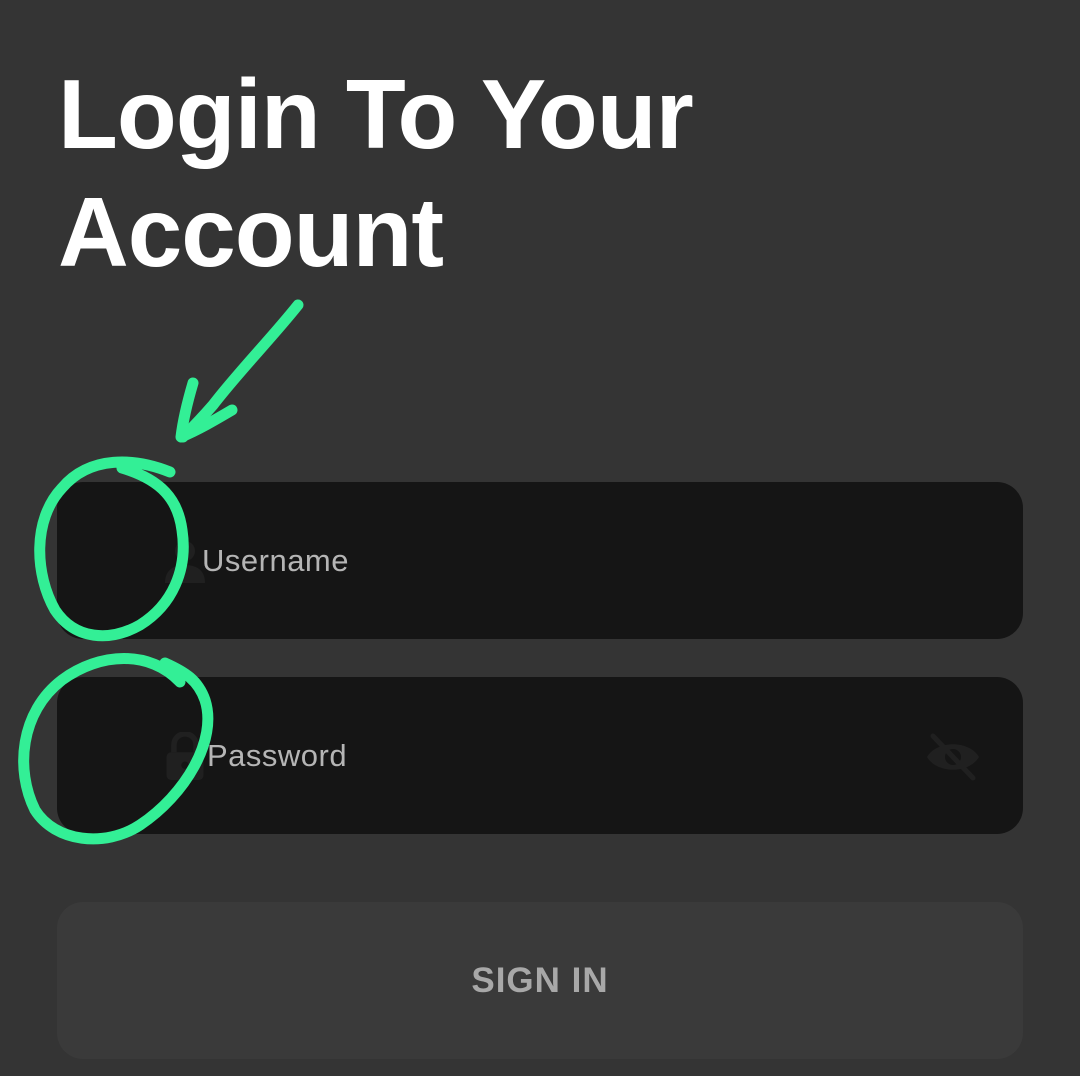  What do you see at coordinates (206, 410) in the screenshot?
I see `annotation-arrow-head` at bounding box center [206, 410].